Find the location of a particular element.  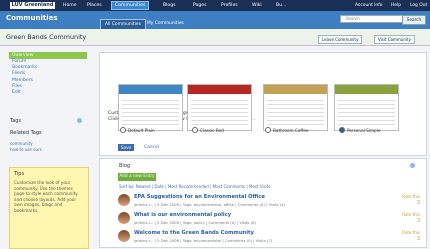

leave-community-button: Leave Community is located at coordinates (340, 39).